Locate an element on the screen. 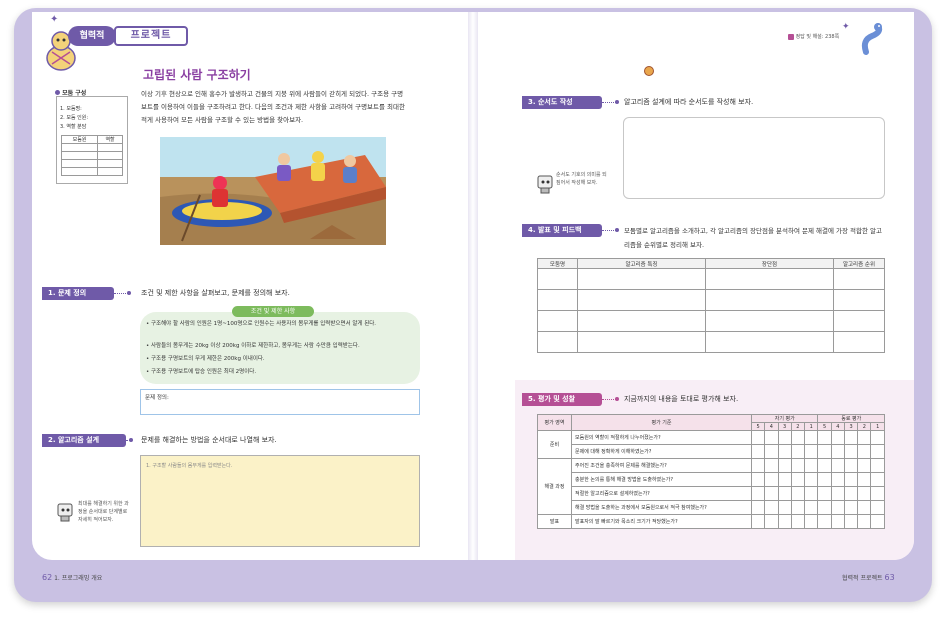  eval-criterion: 문제에 대해 정확하게 이해하였는가? is located at coordinates (661, 451).